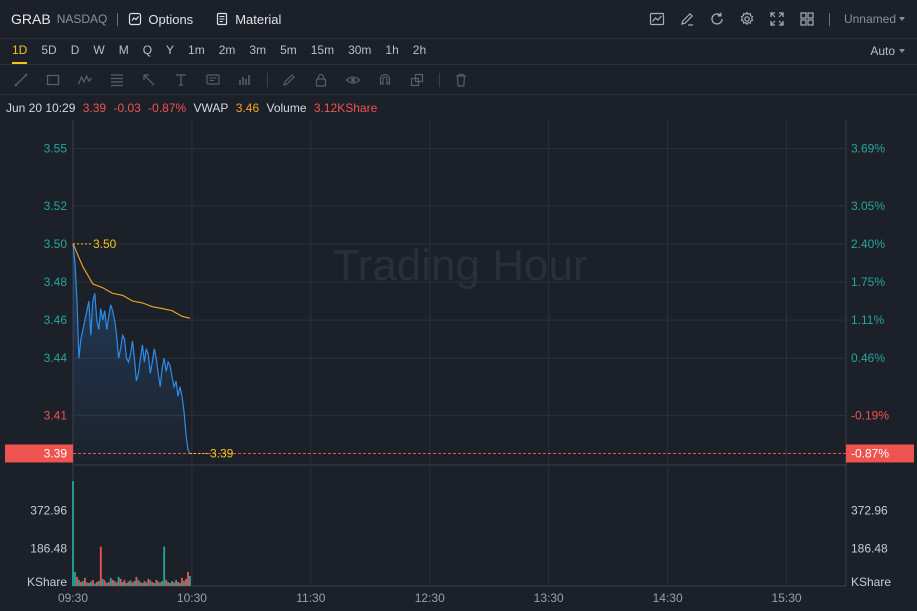 This screenshot has height=611, width=917. What do you see at coordinates (430, 598) in the screenshot?
I see `x-tick-label: 12:30` at bounding box center [430, 598].